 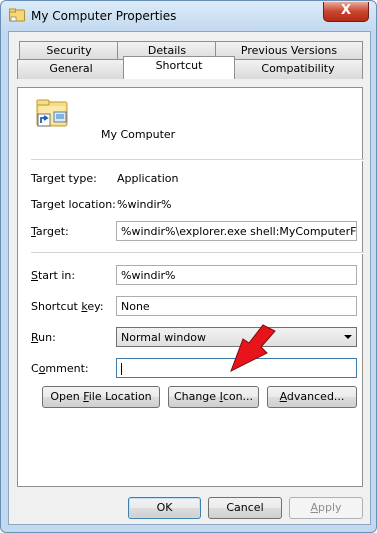 What do you see at coordinates (164, 337) in the screenshot?
I see `run-dropdown-value: Normal window` at bounding box center [164, 337].